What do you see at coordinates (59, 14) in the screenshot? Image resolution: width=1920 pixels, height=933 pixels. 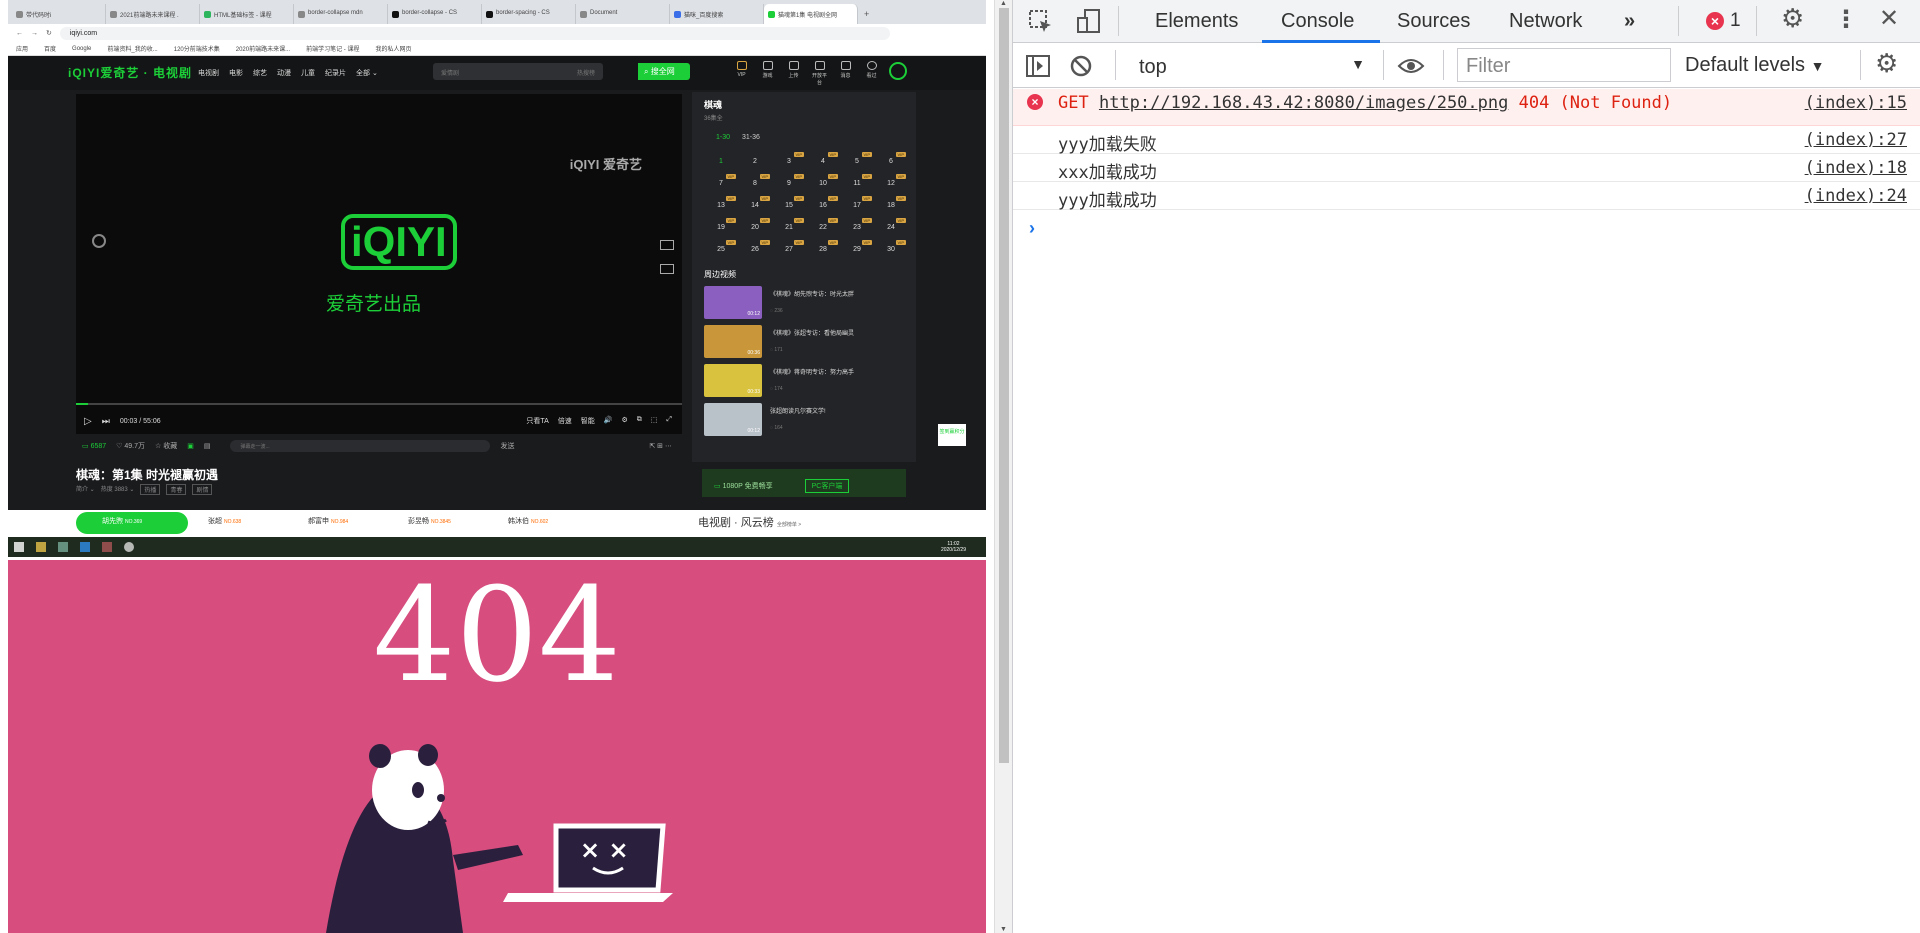 I see `browser-tab: 带代码时i` at bounding box center [59, 14].